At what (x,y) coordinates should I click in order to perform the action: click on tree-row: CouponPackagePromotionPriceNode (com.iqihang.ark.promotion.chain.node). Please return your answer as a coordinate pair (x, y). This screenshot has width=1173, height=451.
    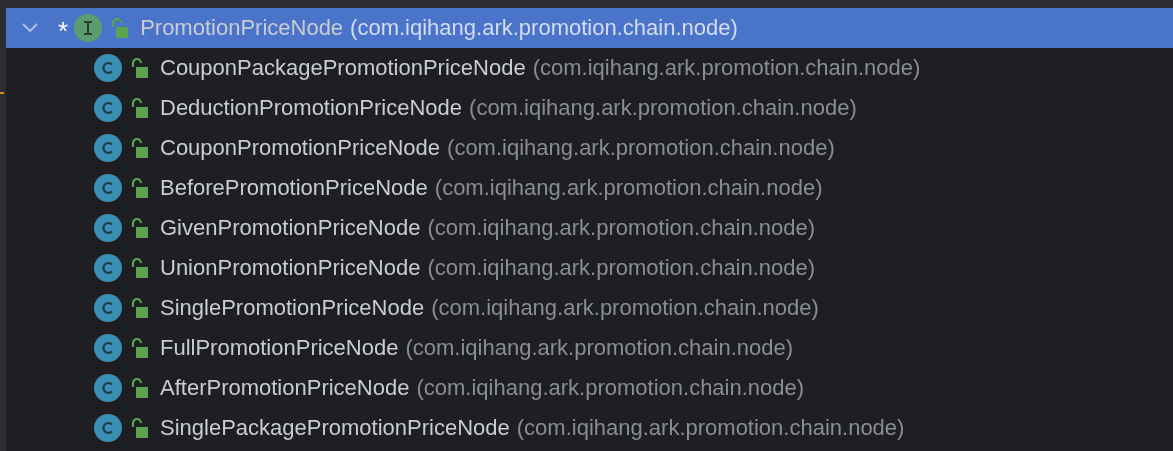
    Looking at the image, I should click on (589, 68).